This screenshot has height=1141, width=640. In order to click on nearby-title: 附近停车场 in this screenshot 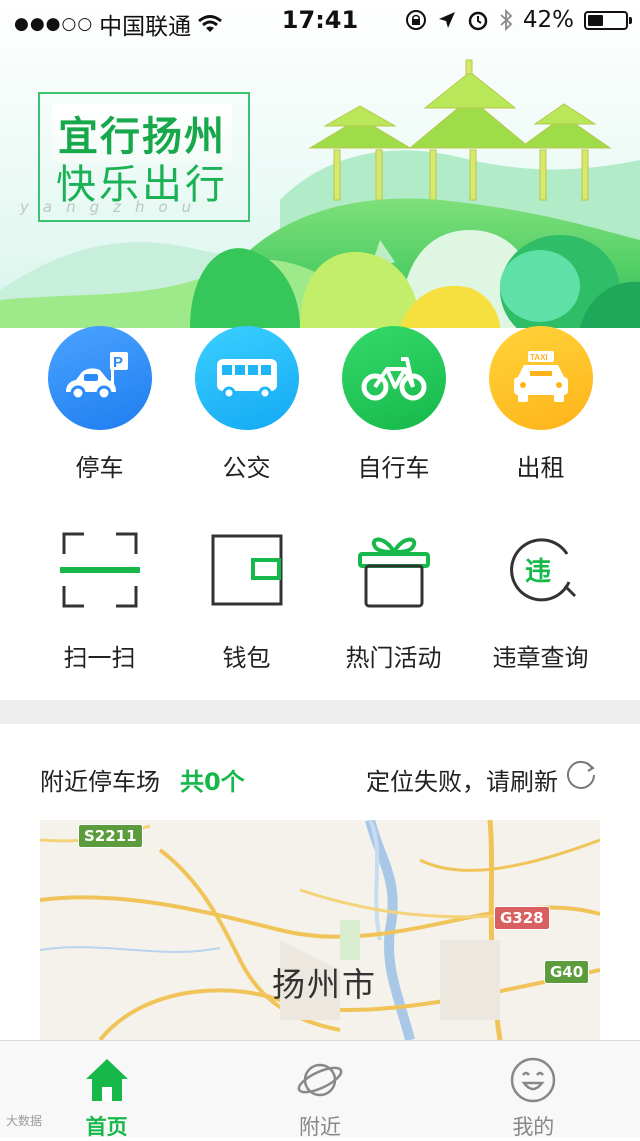, I will do `click(100, 782)`.